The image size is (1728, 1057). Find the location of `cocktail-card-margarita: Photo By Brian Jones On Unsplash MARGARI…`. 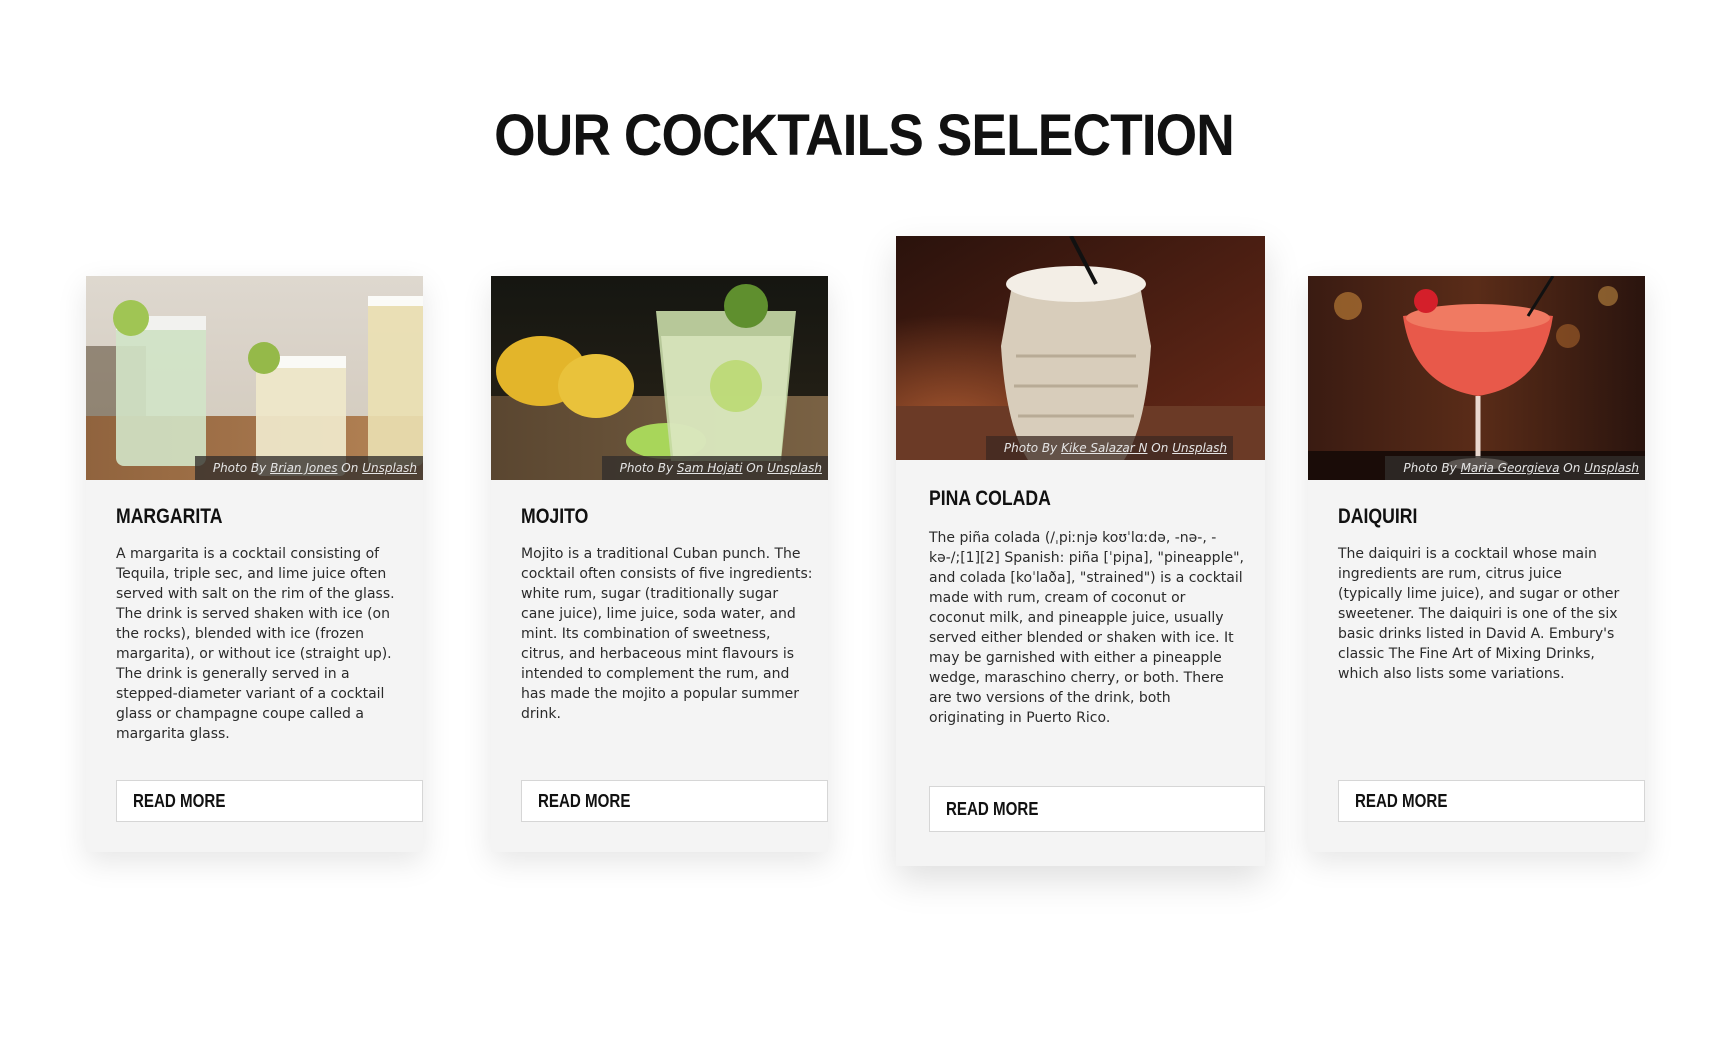

cocktail-card-margarita: Photo By Brian Jones On Unsplash MARGARI… is located at coordinates (254, 564).